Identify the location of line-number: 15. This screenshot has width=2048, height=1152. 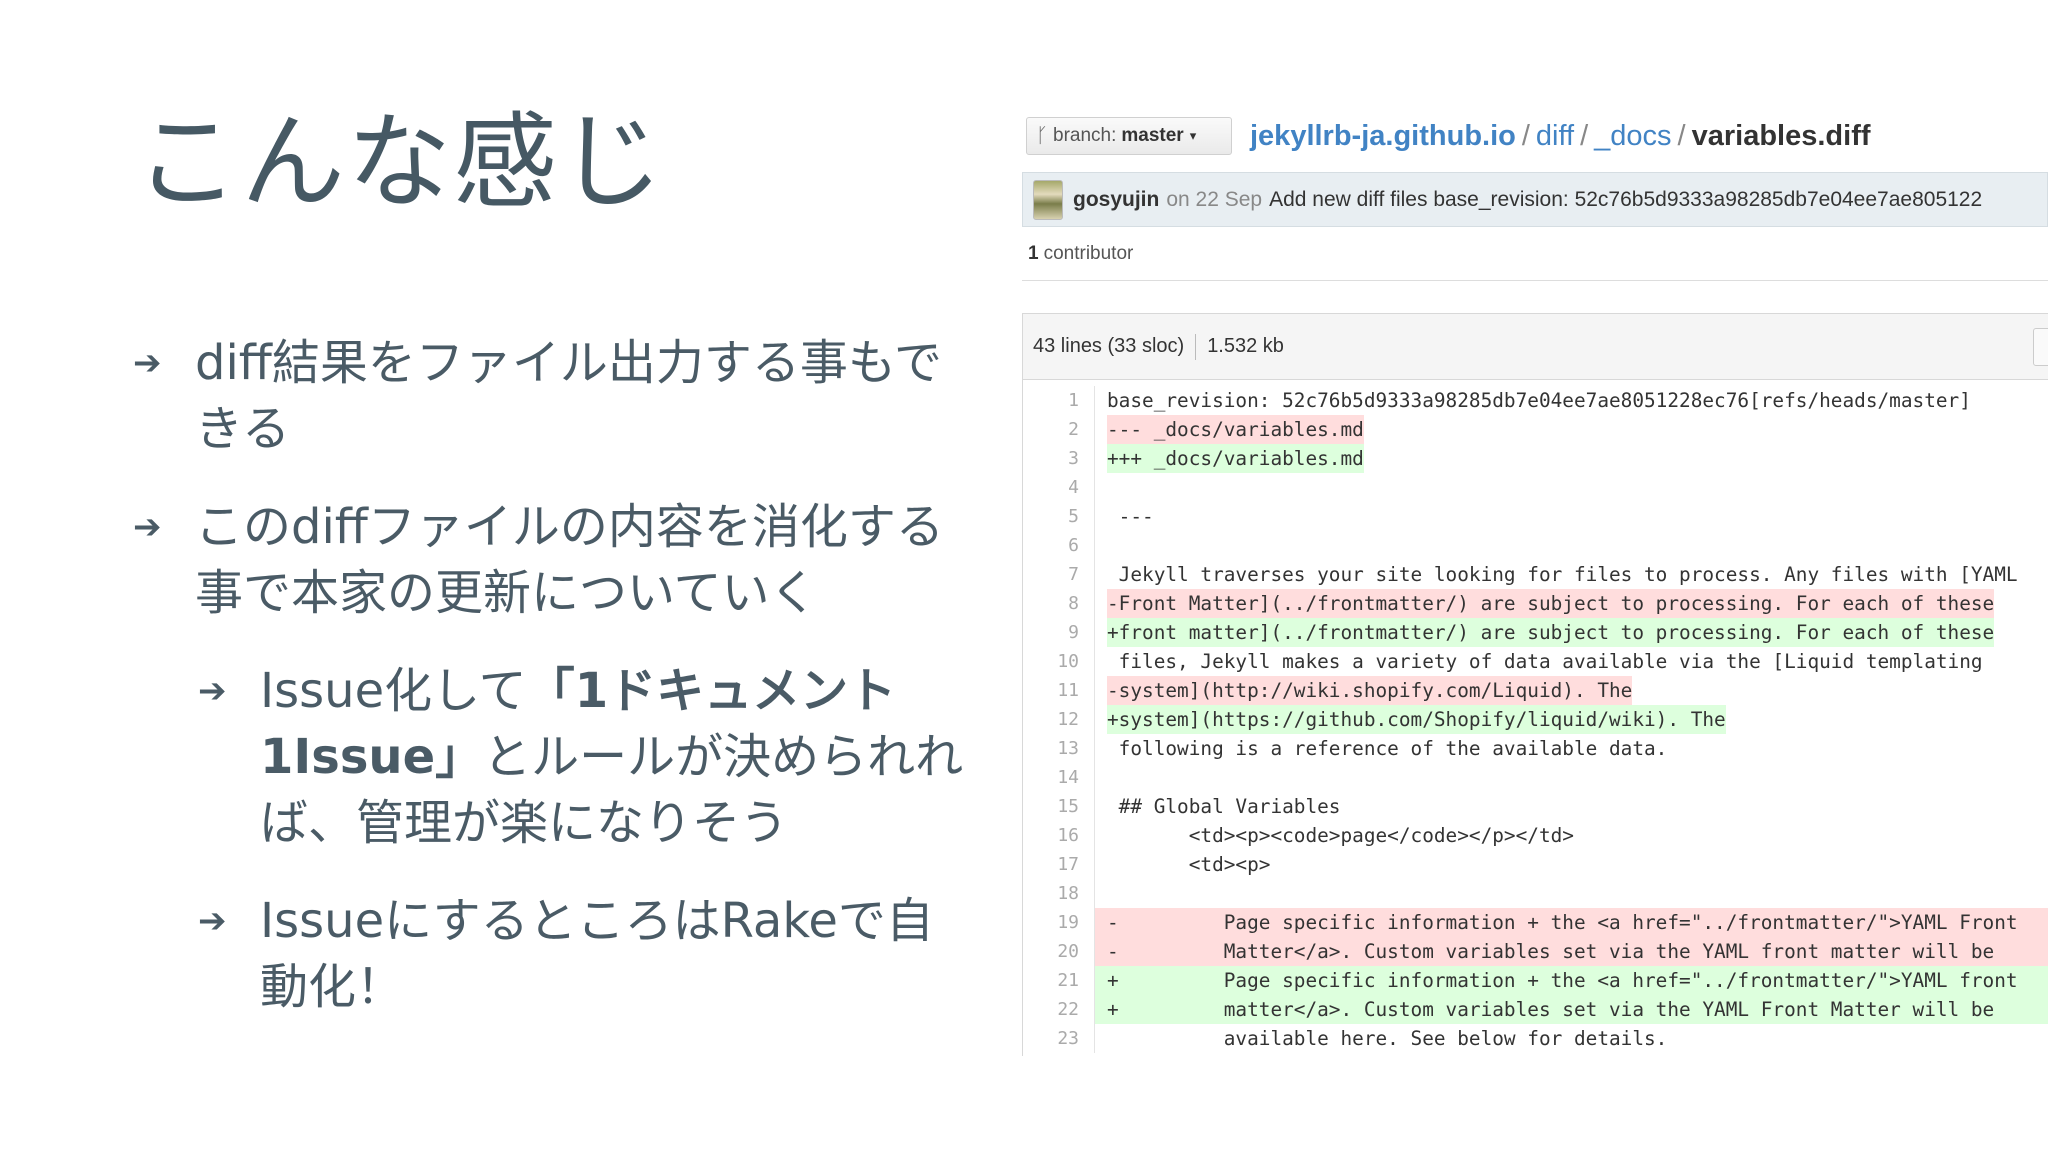
(1059, 806).